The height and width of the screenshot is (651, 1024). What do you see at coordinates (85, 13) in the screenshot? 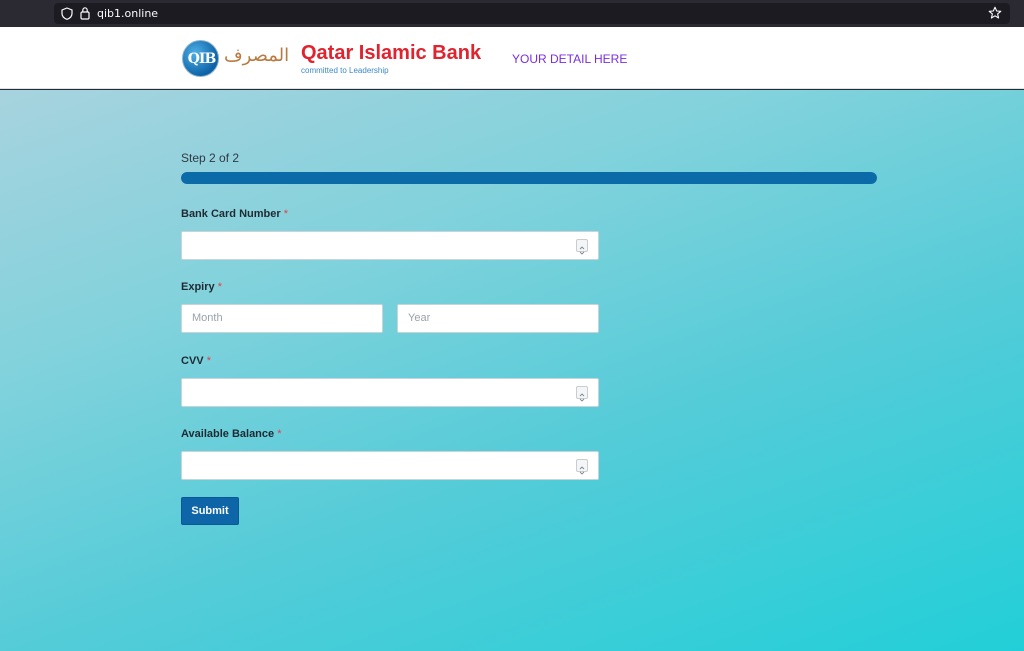
I see `lock-icon` at bounding box center [85, 13].